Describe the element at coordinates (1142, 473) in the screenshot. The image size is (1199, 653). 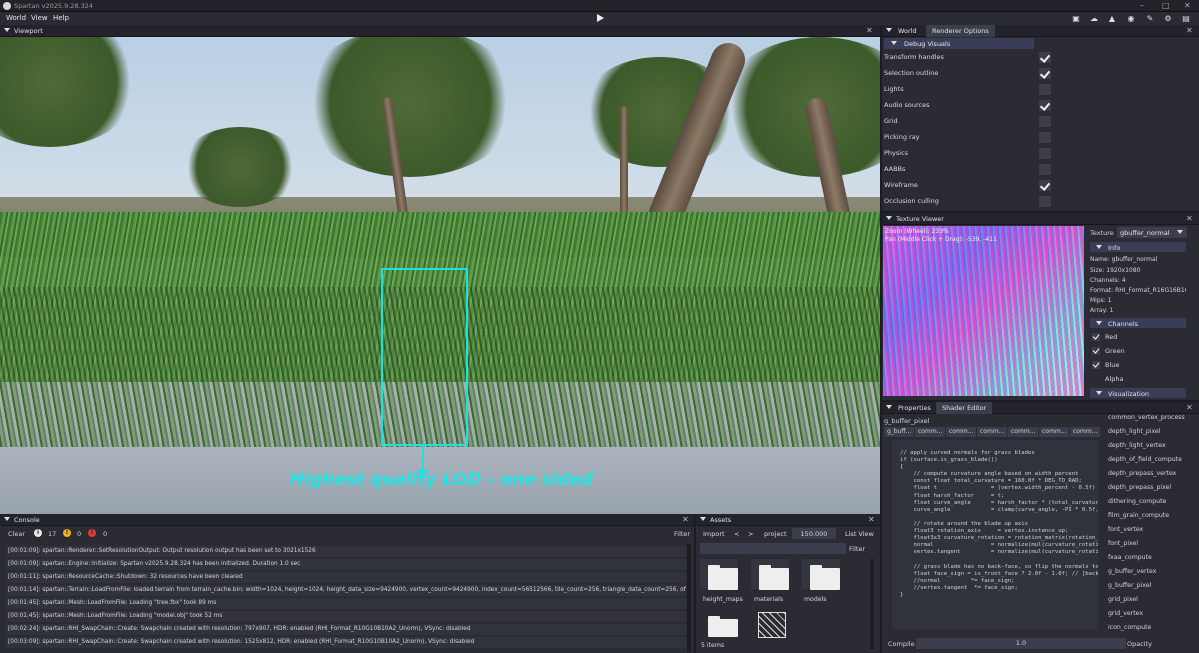
I see `shader-file-item: depth_prepass_vertex` at that location.